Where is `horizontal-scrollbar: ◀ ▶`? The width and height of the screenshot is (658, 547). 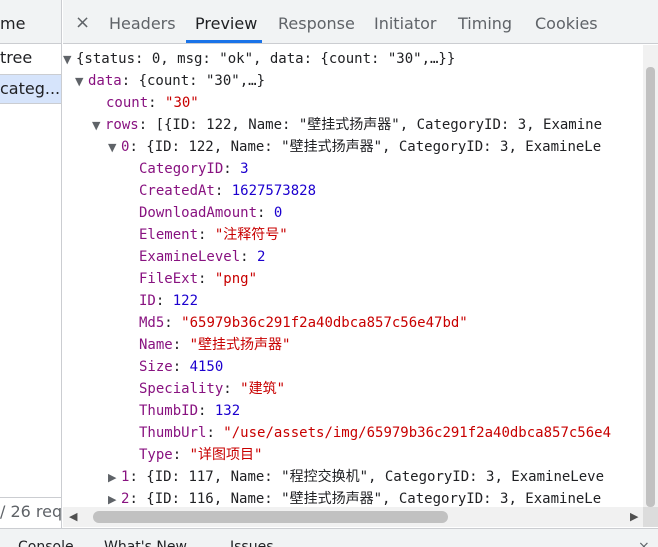
horizontal-scrollbar: ◀ ▶ is located at coordinates (353, 517).